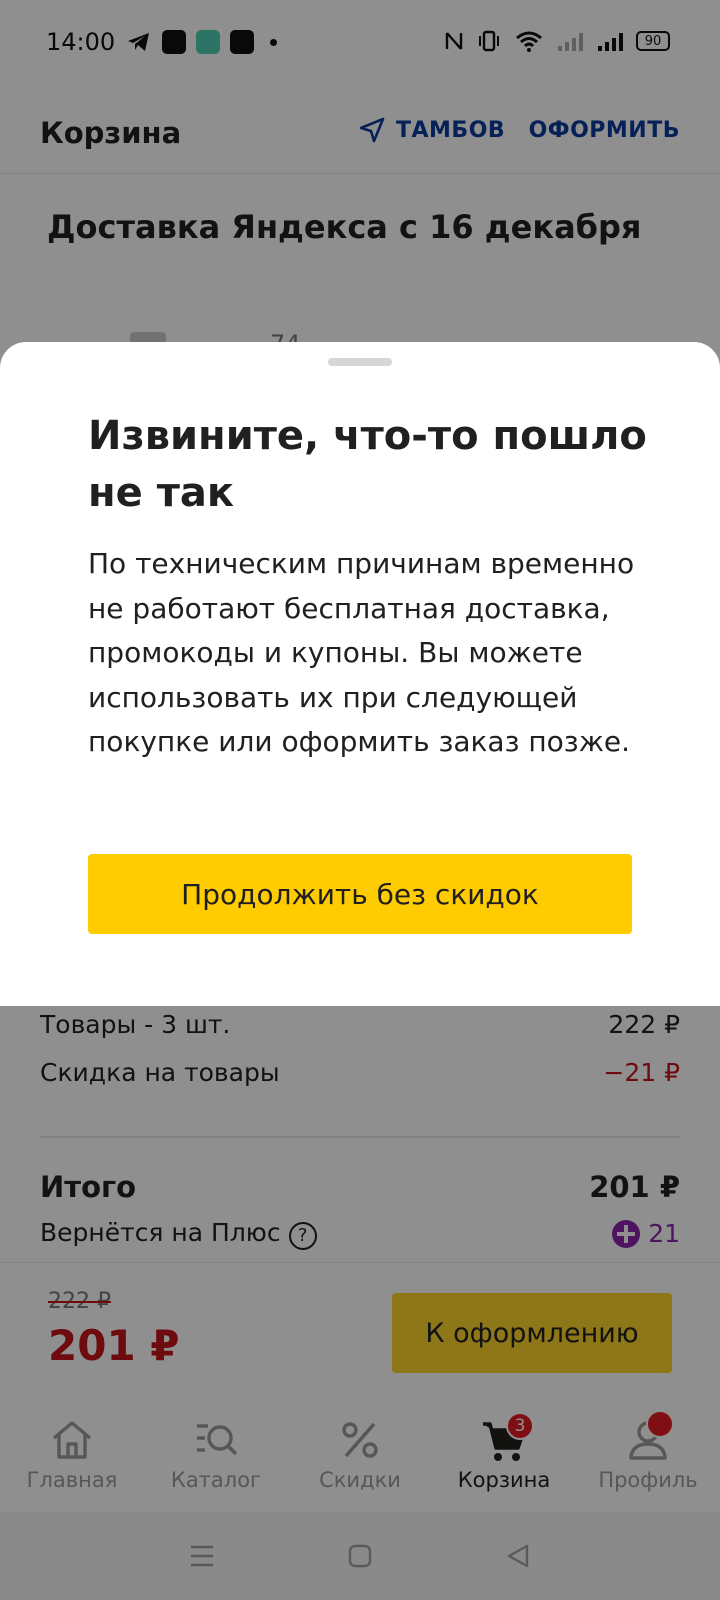  Describe the element at coordinates (367, 464) in the screenshot. I see `sheet-title: Извините, что-то пошло не так` at that location.